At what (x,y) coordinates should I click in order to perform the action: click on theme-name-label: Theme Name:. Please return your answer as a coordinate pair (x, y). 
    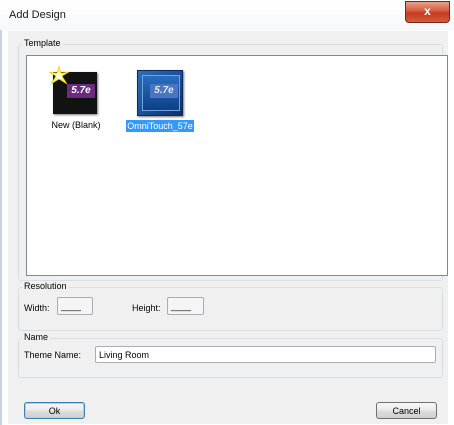
    Looking at the image, I should click on (53, 355).